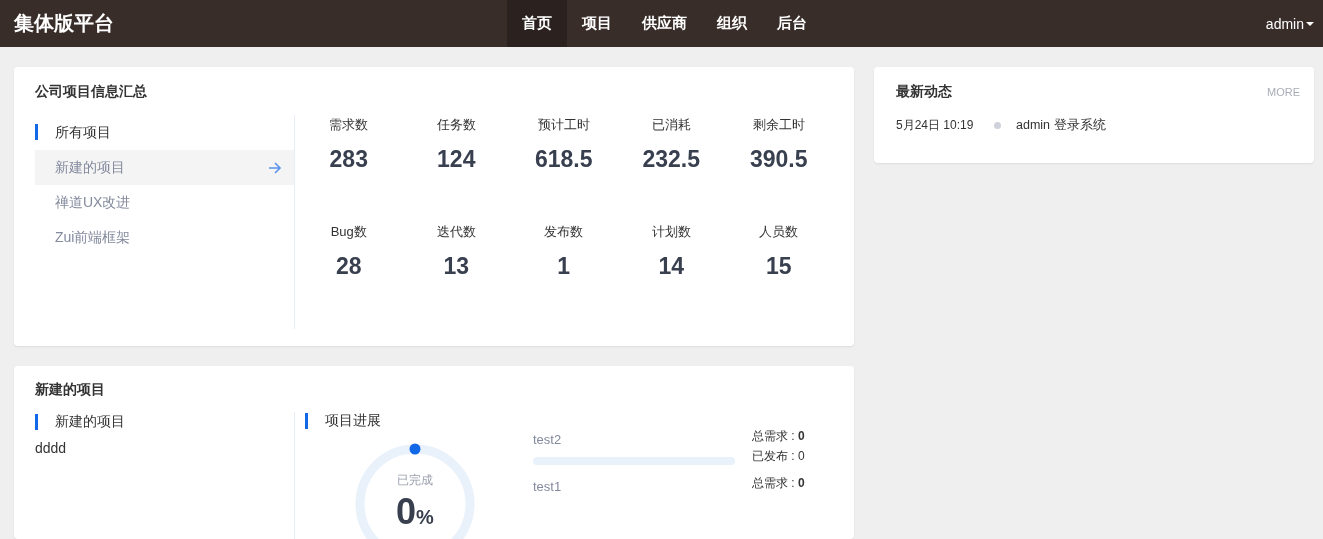 The image size is (1323, 539). Describe the element at coordinates (778, 266) in the screenshot. I see `stat-value: 15` at that location.